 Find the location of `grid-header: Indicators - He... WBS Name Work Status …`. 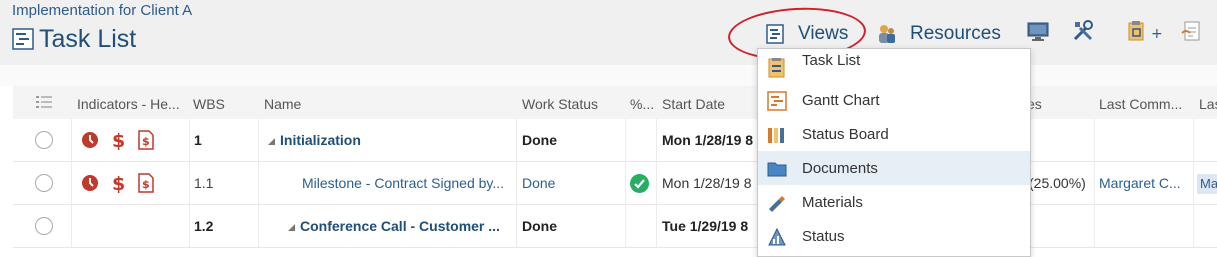

grid-header: Indicators - He... WBS Name Work Status … is located at coordinates (615, 103).